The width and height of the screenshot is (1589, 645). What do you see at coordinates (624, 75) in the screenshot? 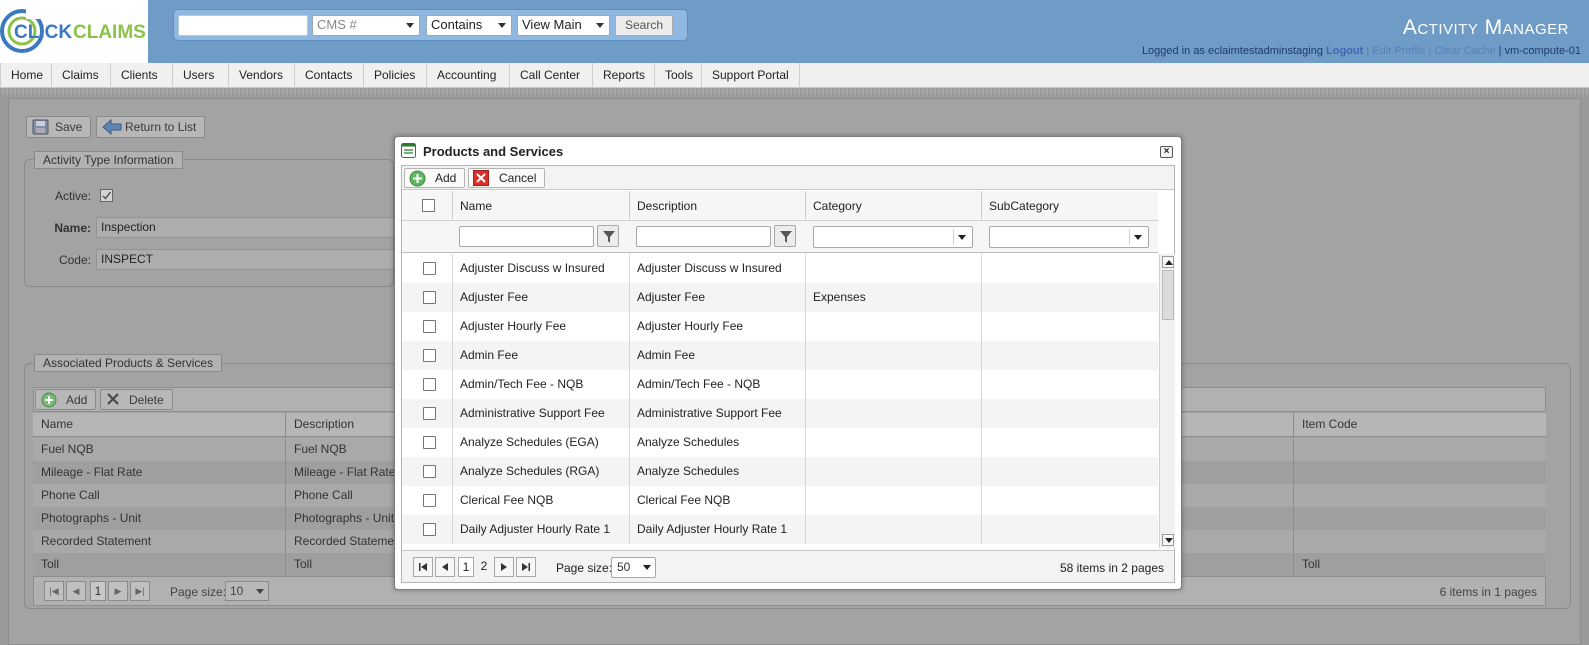
I see `menu-item-reports: Reports` at bounding box center [624, 75].